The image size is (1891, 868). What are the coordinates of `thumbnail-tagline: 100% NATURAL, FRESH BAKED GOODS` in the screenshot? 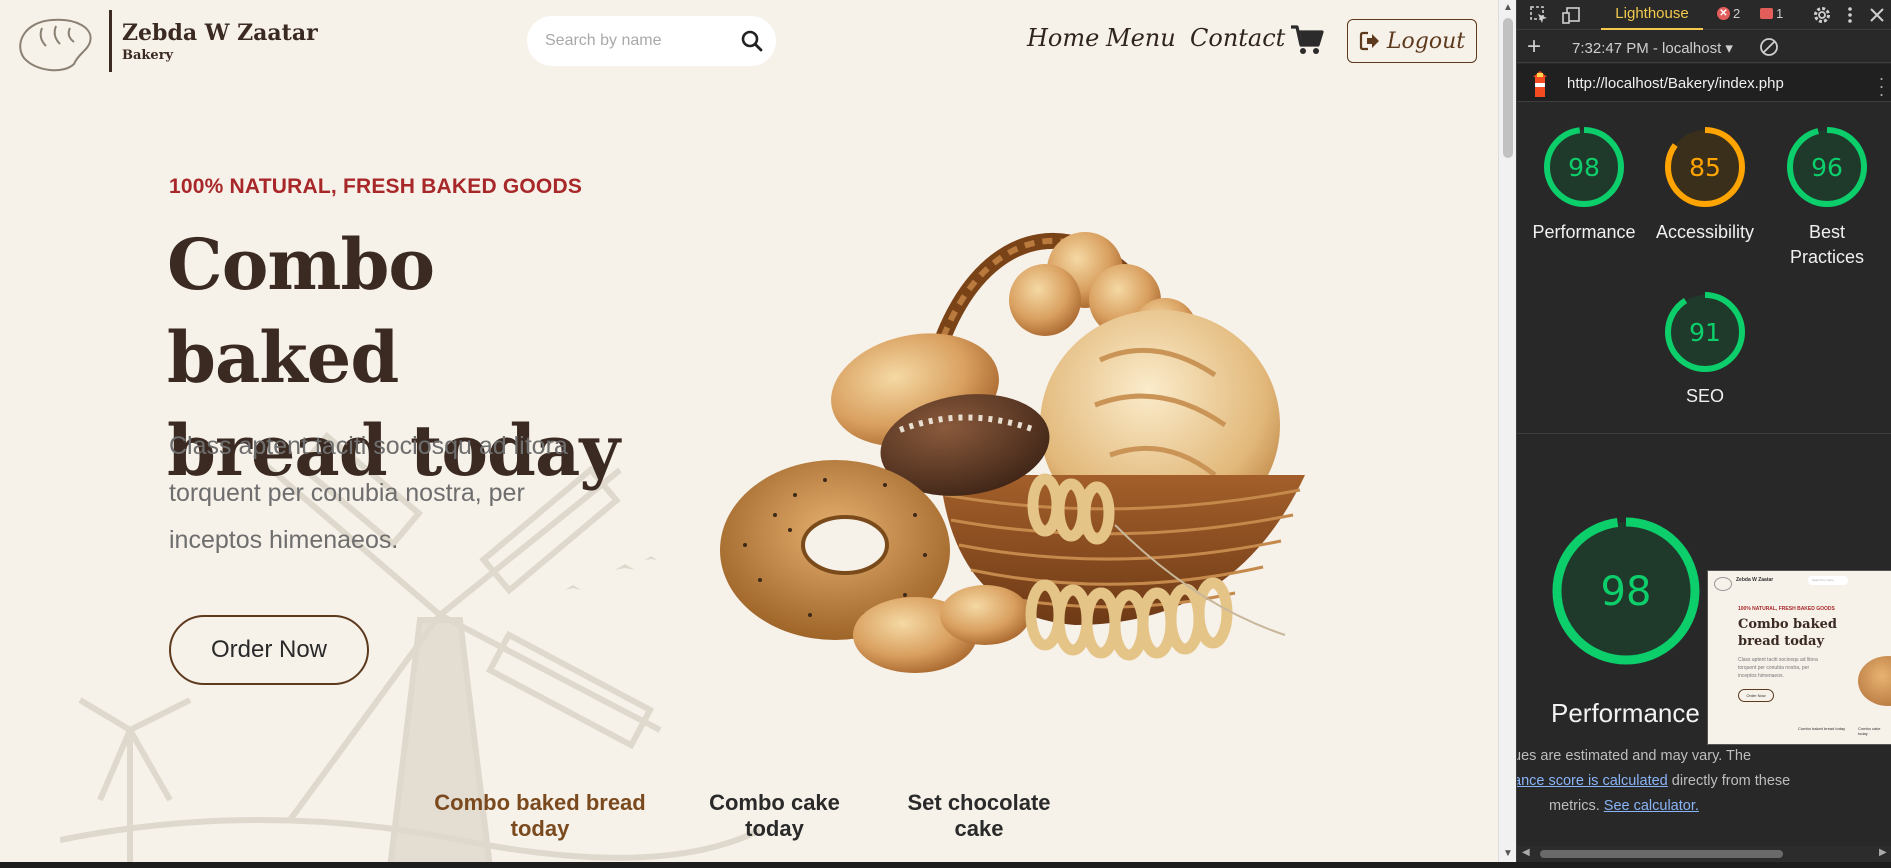 It's located at (1786, 609).